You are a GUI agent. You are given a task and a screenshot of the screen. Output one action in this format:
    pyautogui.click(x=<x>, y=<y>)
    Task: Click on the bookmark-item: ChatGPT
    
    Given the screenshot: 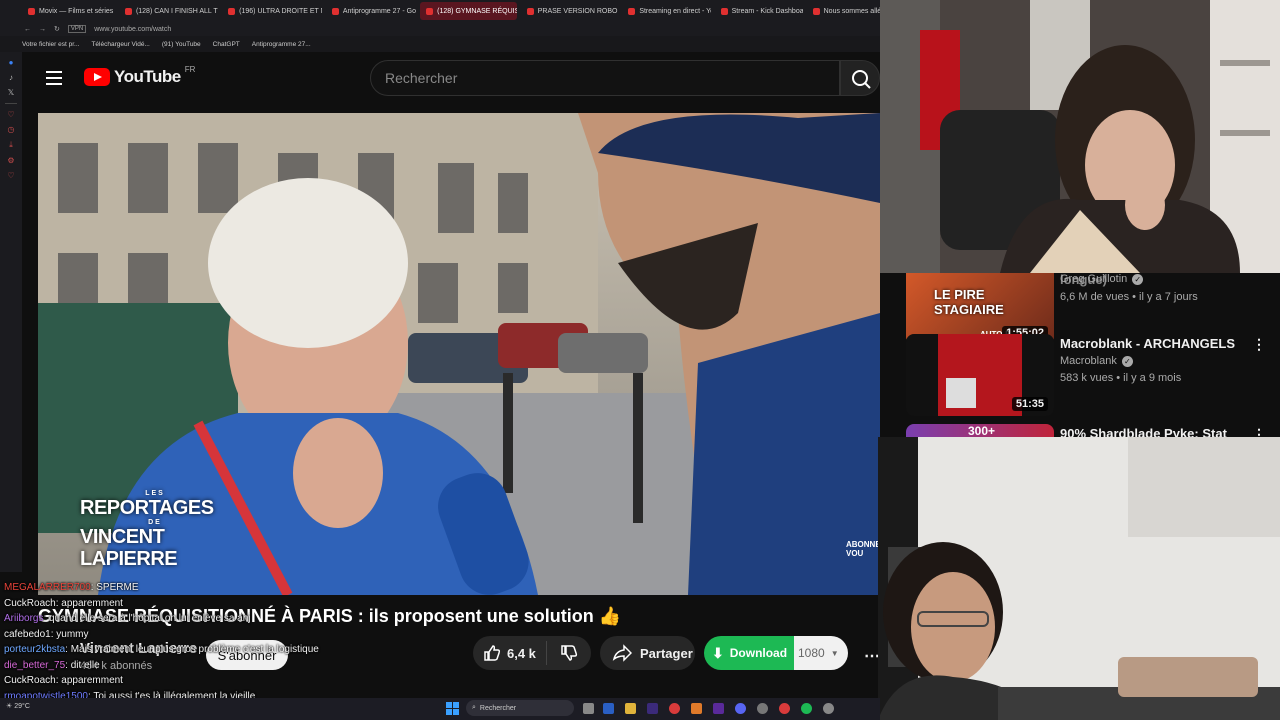 What is the action you would take?
    pyautogui.click(x=226, y=44)
    